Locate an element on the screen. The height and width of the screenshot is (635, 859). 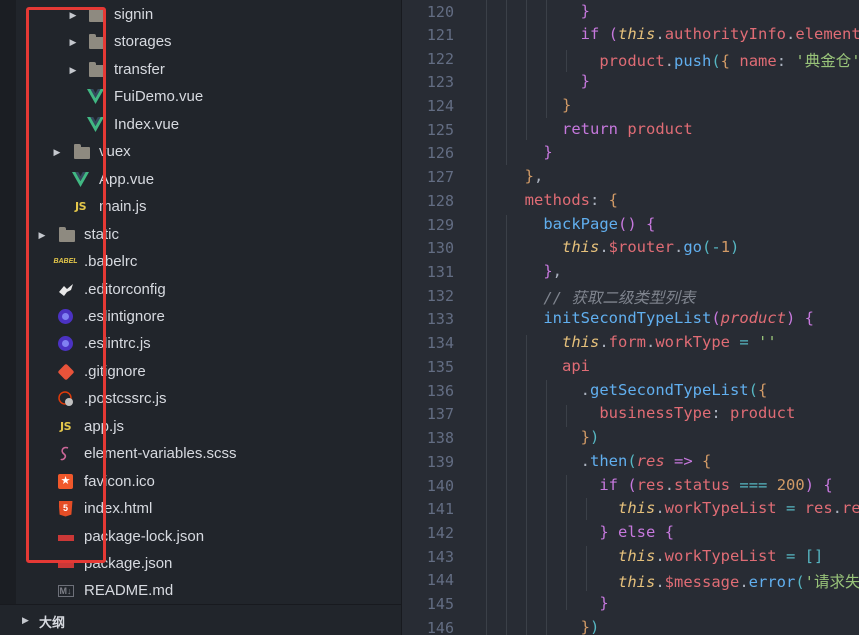
code-line: this.$message.error('请求失败 is located at coordinates (738, 582).